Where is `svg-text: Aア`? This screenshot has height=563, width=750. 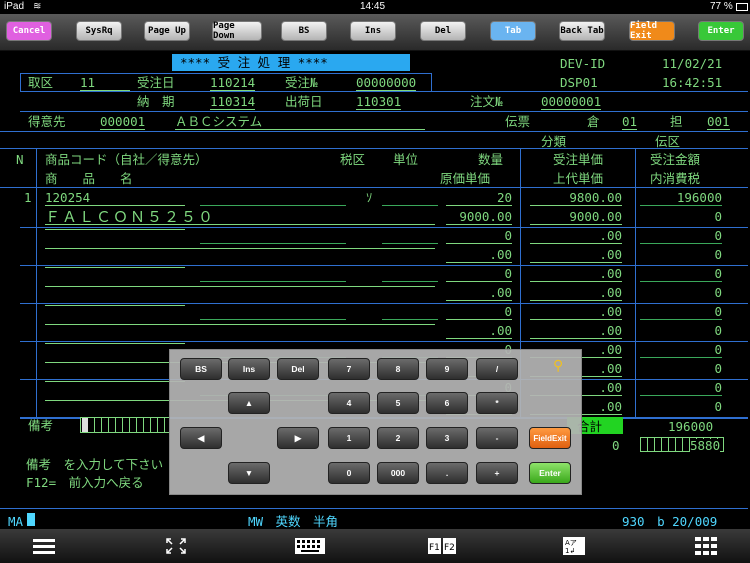 svg-text: Aア is located at coordinates (571, 543).